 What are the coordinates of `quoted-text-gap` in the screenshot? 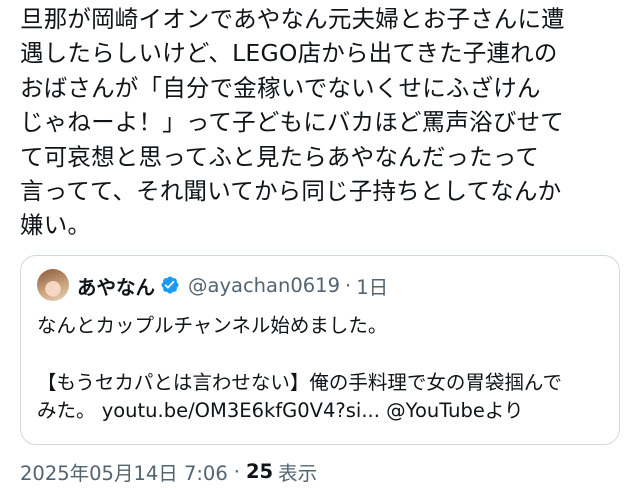 It's located at (321, 354).